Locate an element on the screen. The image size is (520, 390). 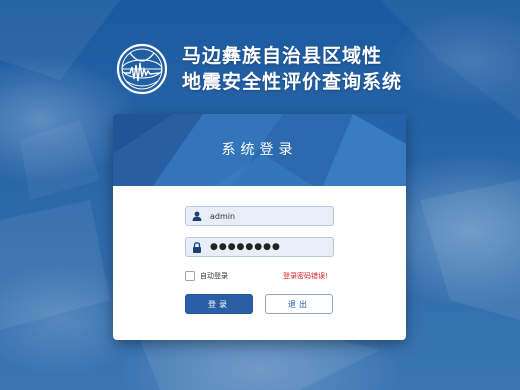
username-field is located at coordinates (259, 216).